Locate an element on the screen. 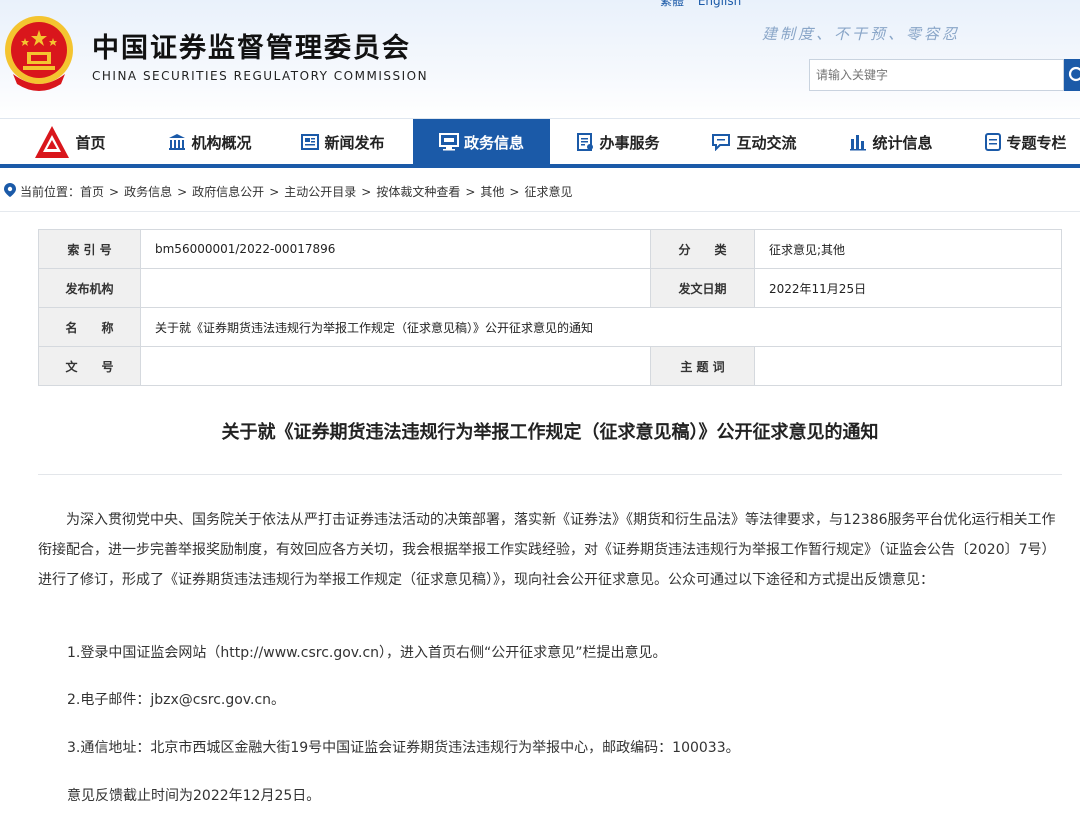 This screenshot has width=1080, height=815. docno-label: 文 号 is located at coordinates (89, 366).